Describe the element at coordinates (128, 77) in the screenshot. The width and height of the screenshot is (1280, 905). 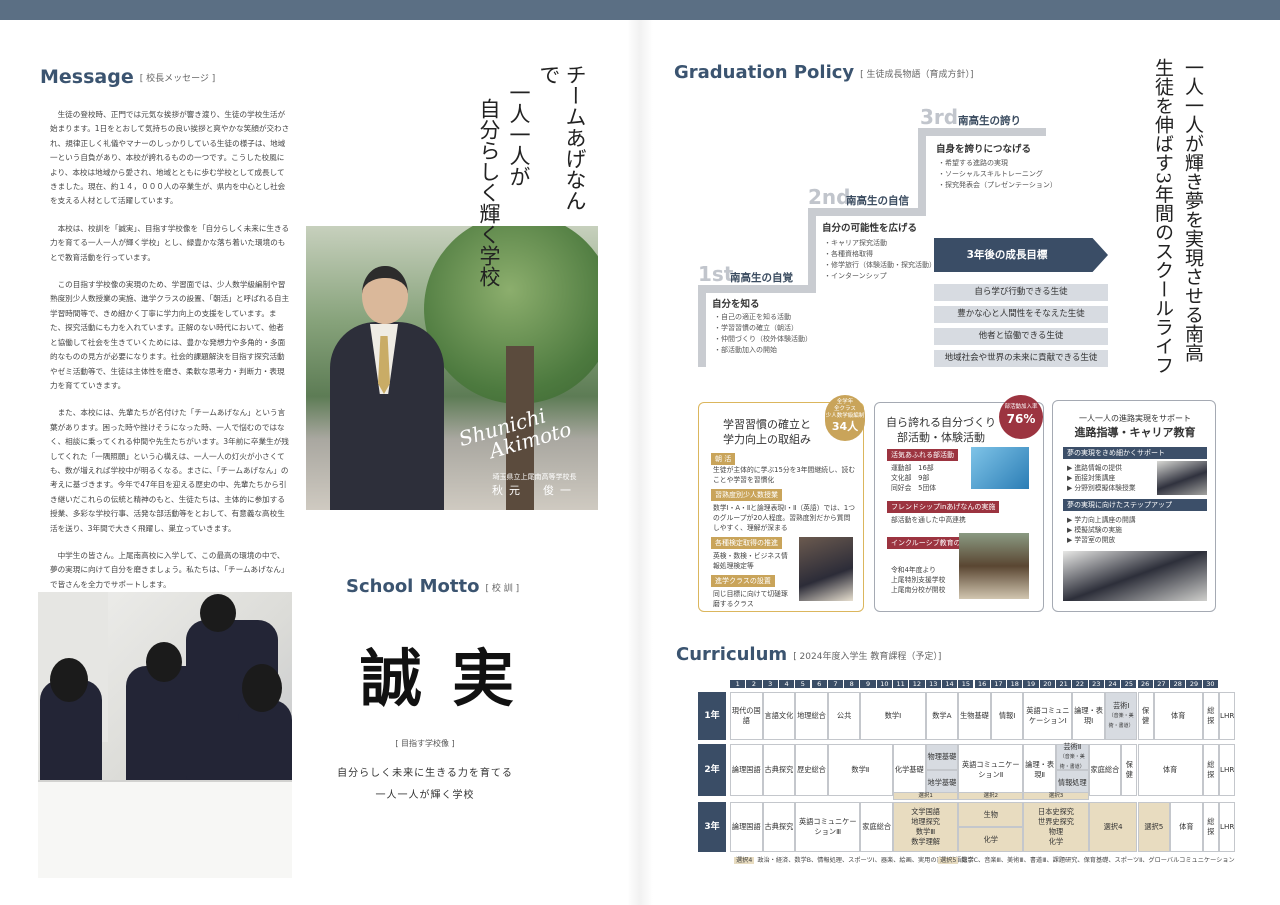
I see `message-heading: Message[ 校長メッセージ ]` at that location.